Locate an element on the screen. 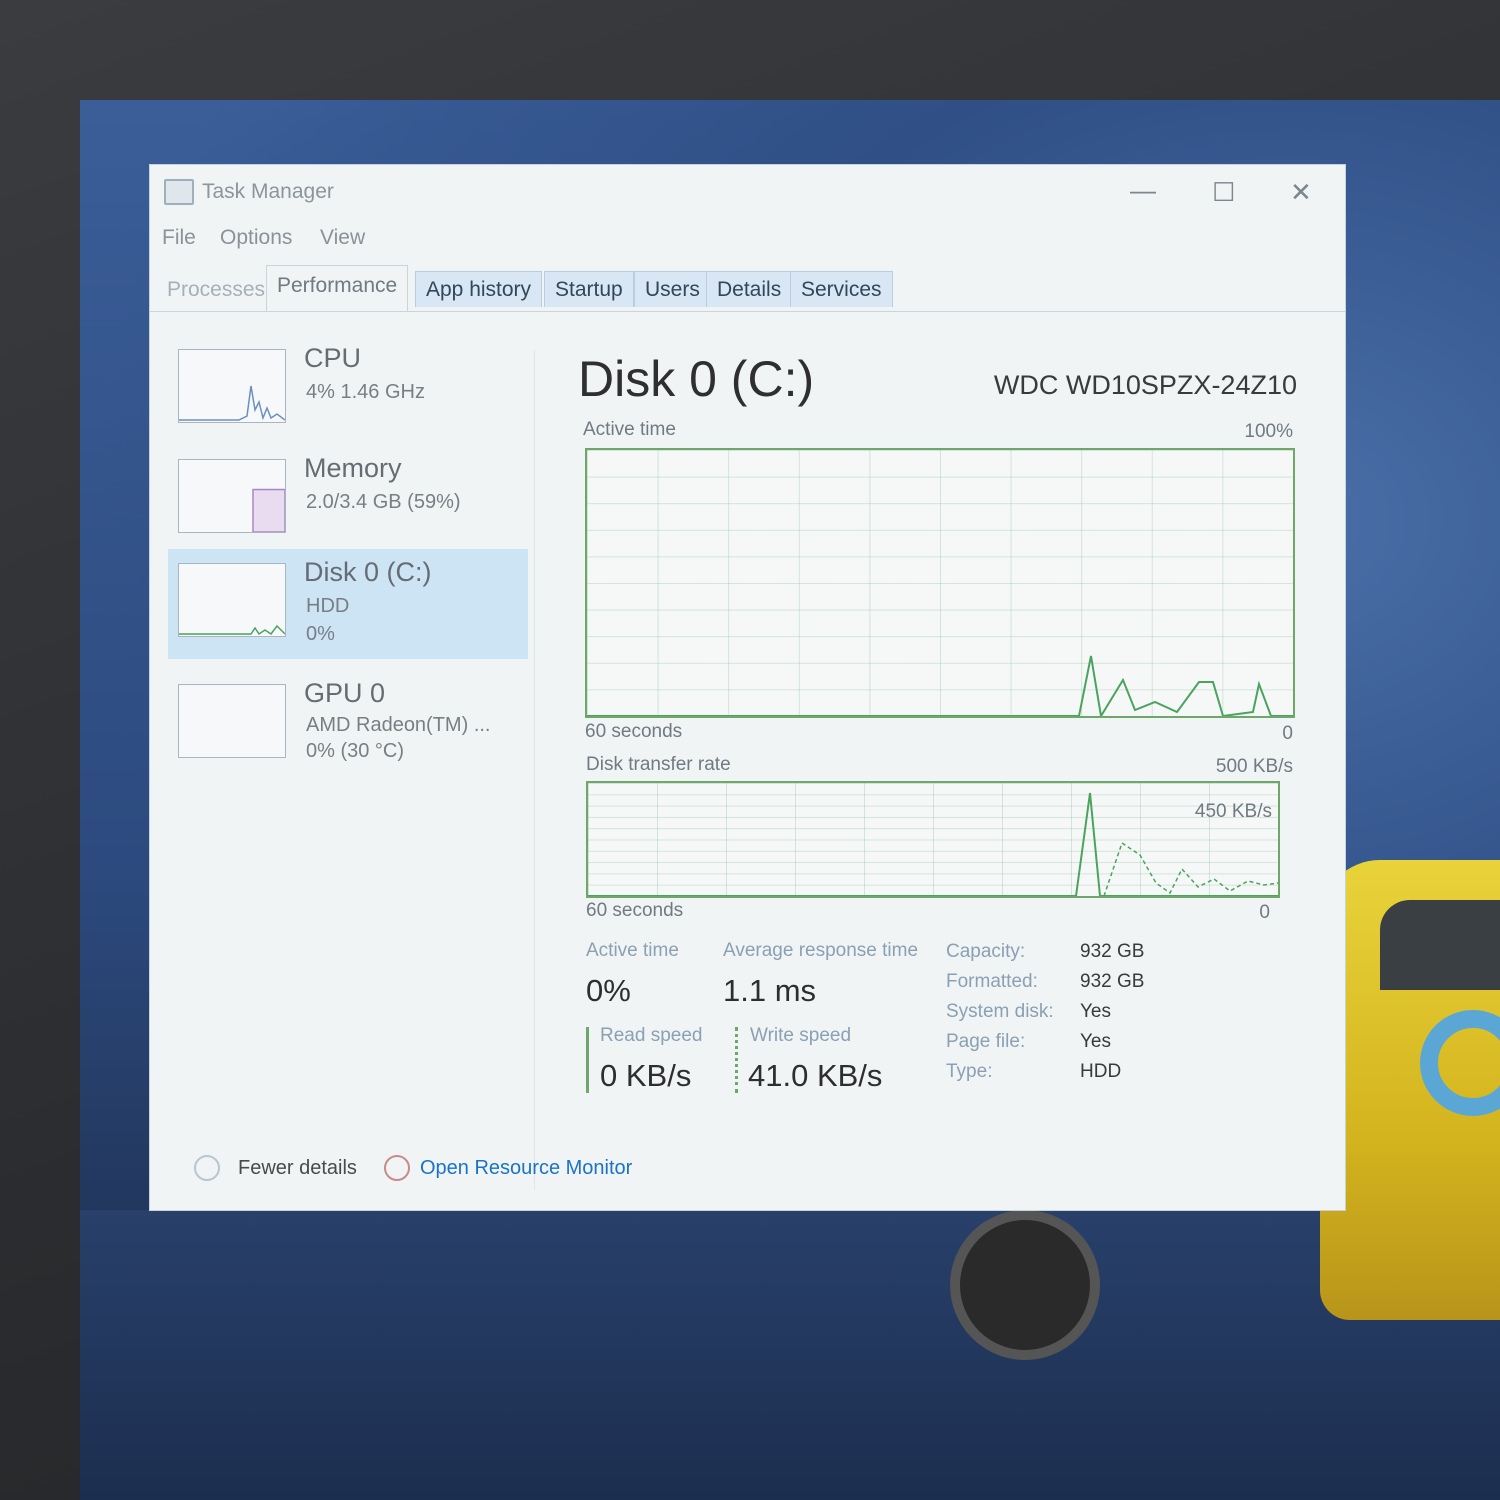  active-time-graph is located at coordinates (940, 583).